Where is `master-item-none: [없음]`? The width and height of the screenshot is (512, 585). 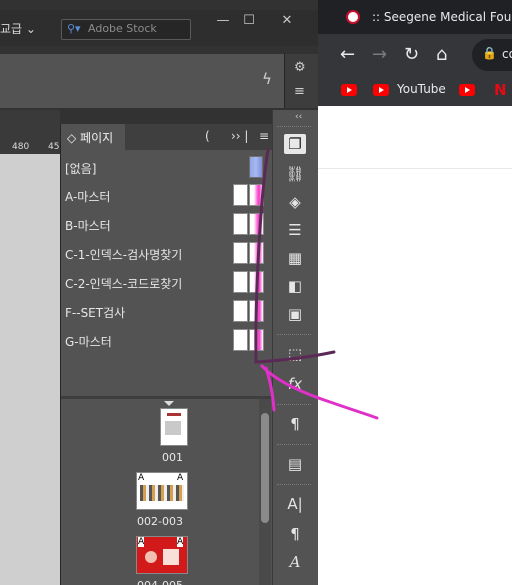 master-item-none: [없음] is located at coordinates (165, 168).